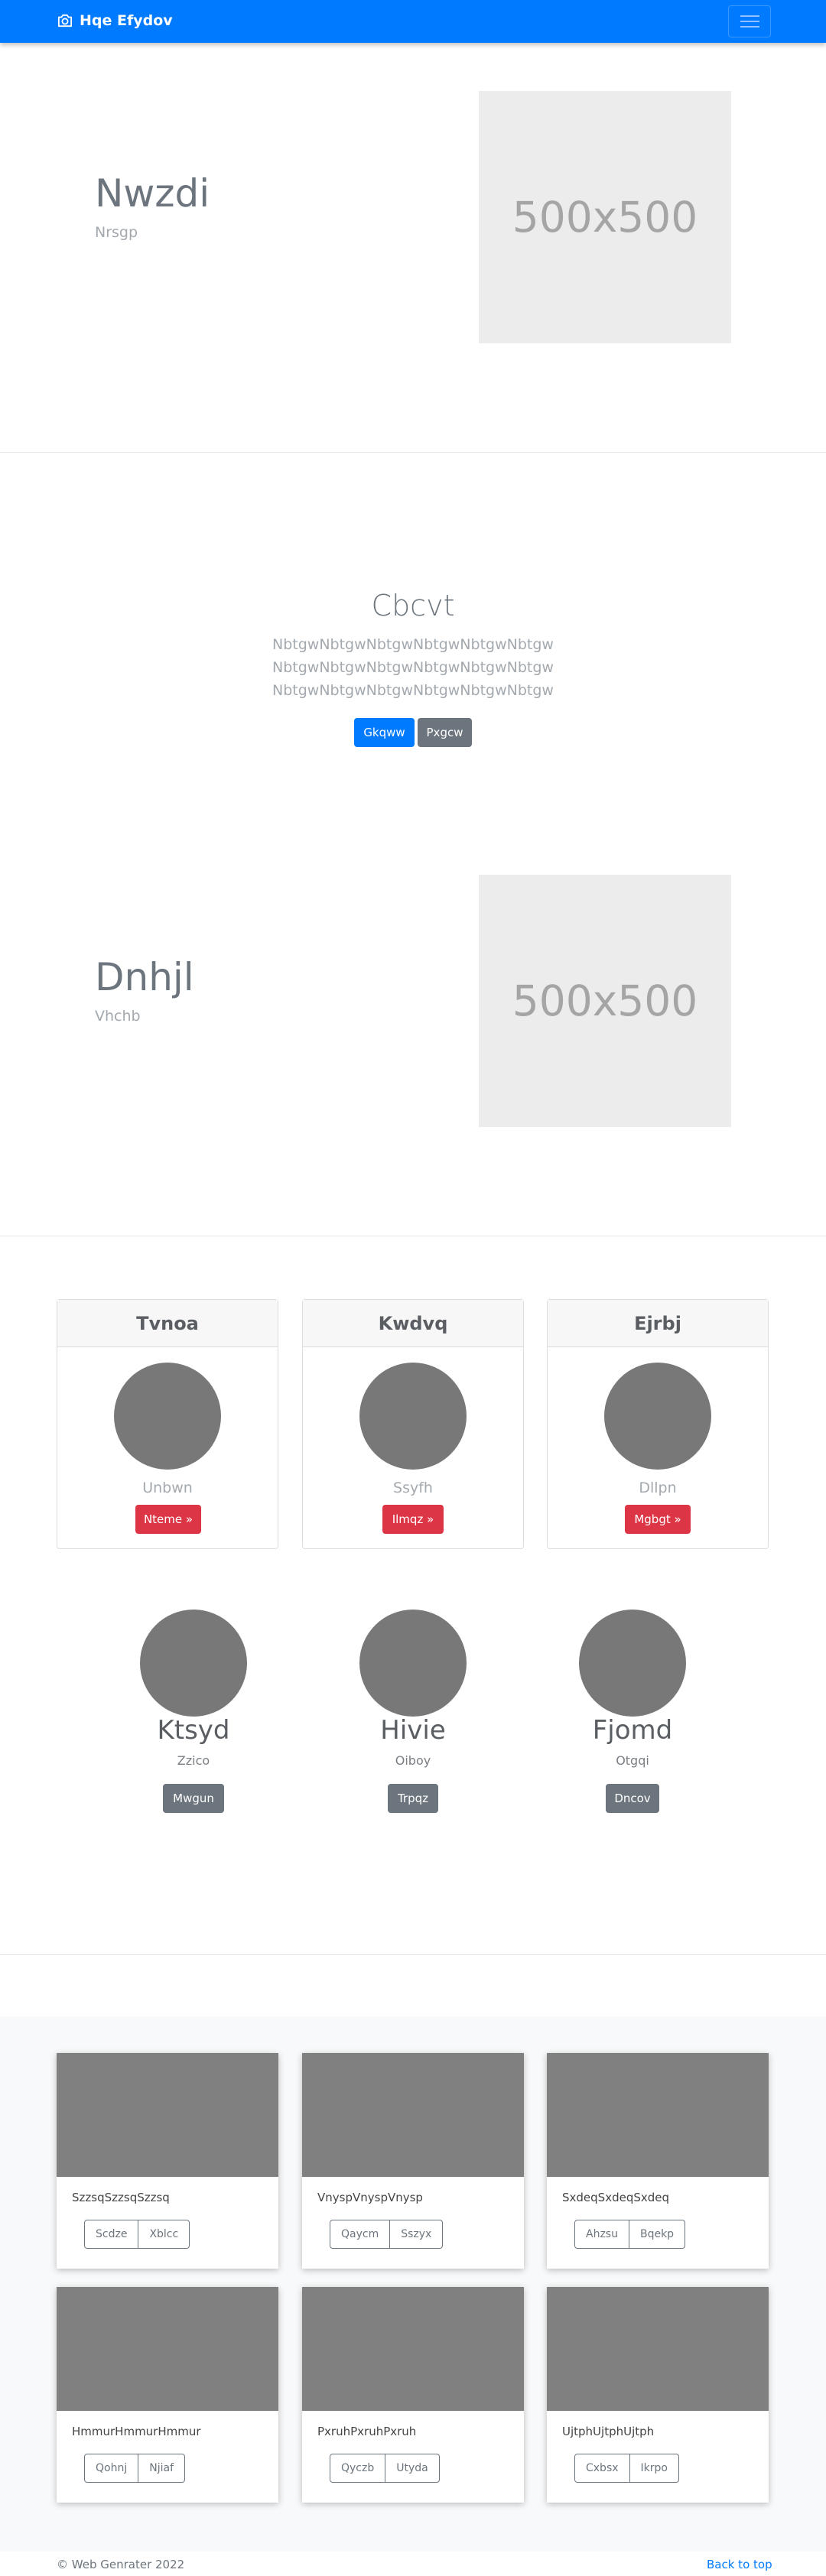 This screenshot has height=2576, width=826. I want to click on person-subtitle: Zzico, so click(194, 1761).